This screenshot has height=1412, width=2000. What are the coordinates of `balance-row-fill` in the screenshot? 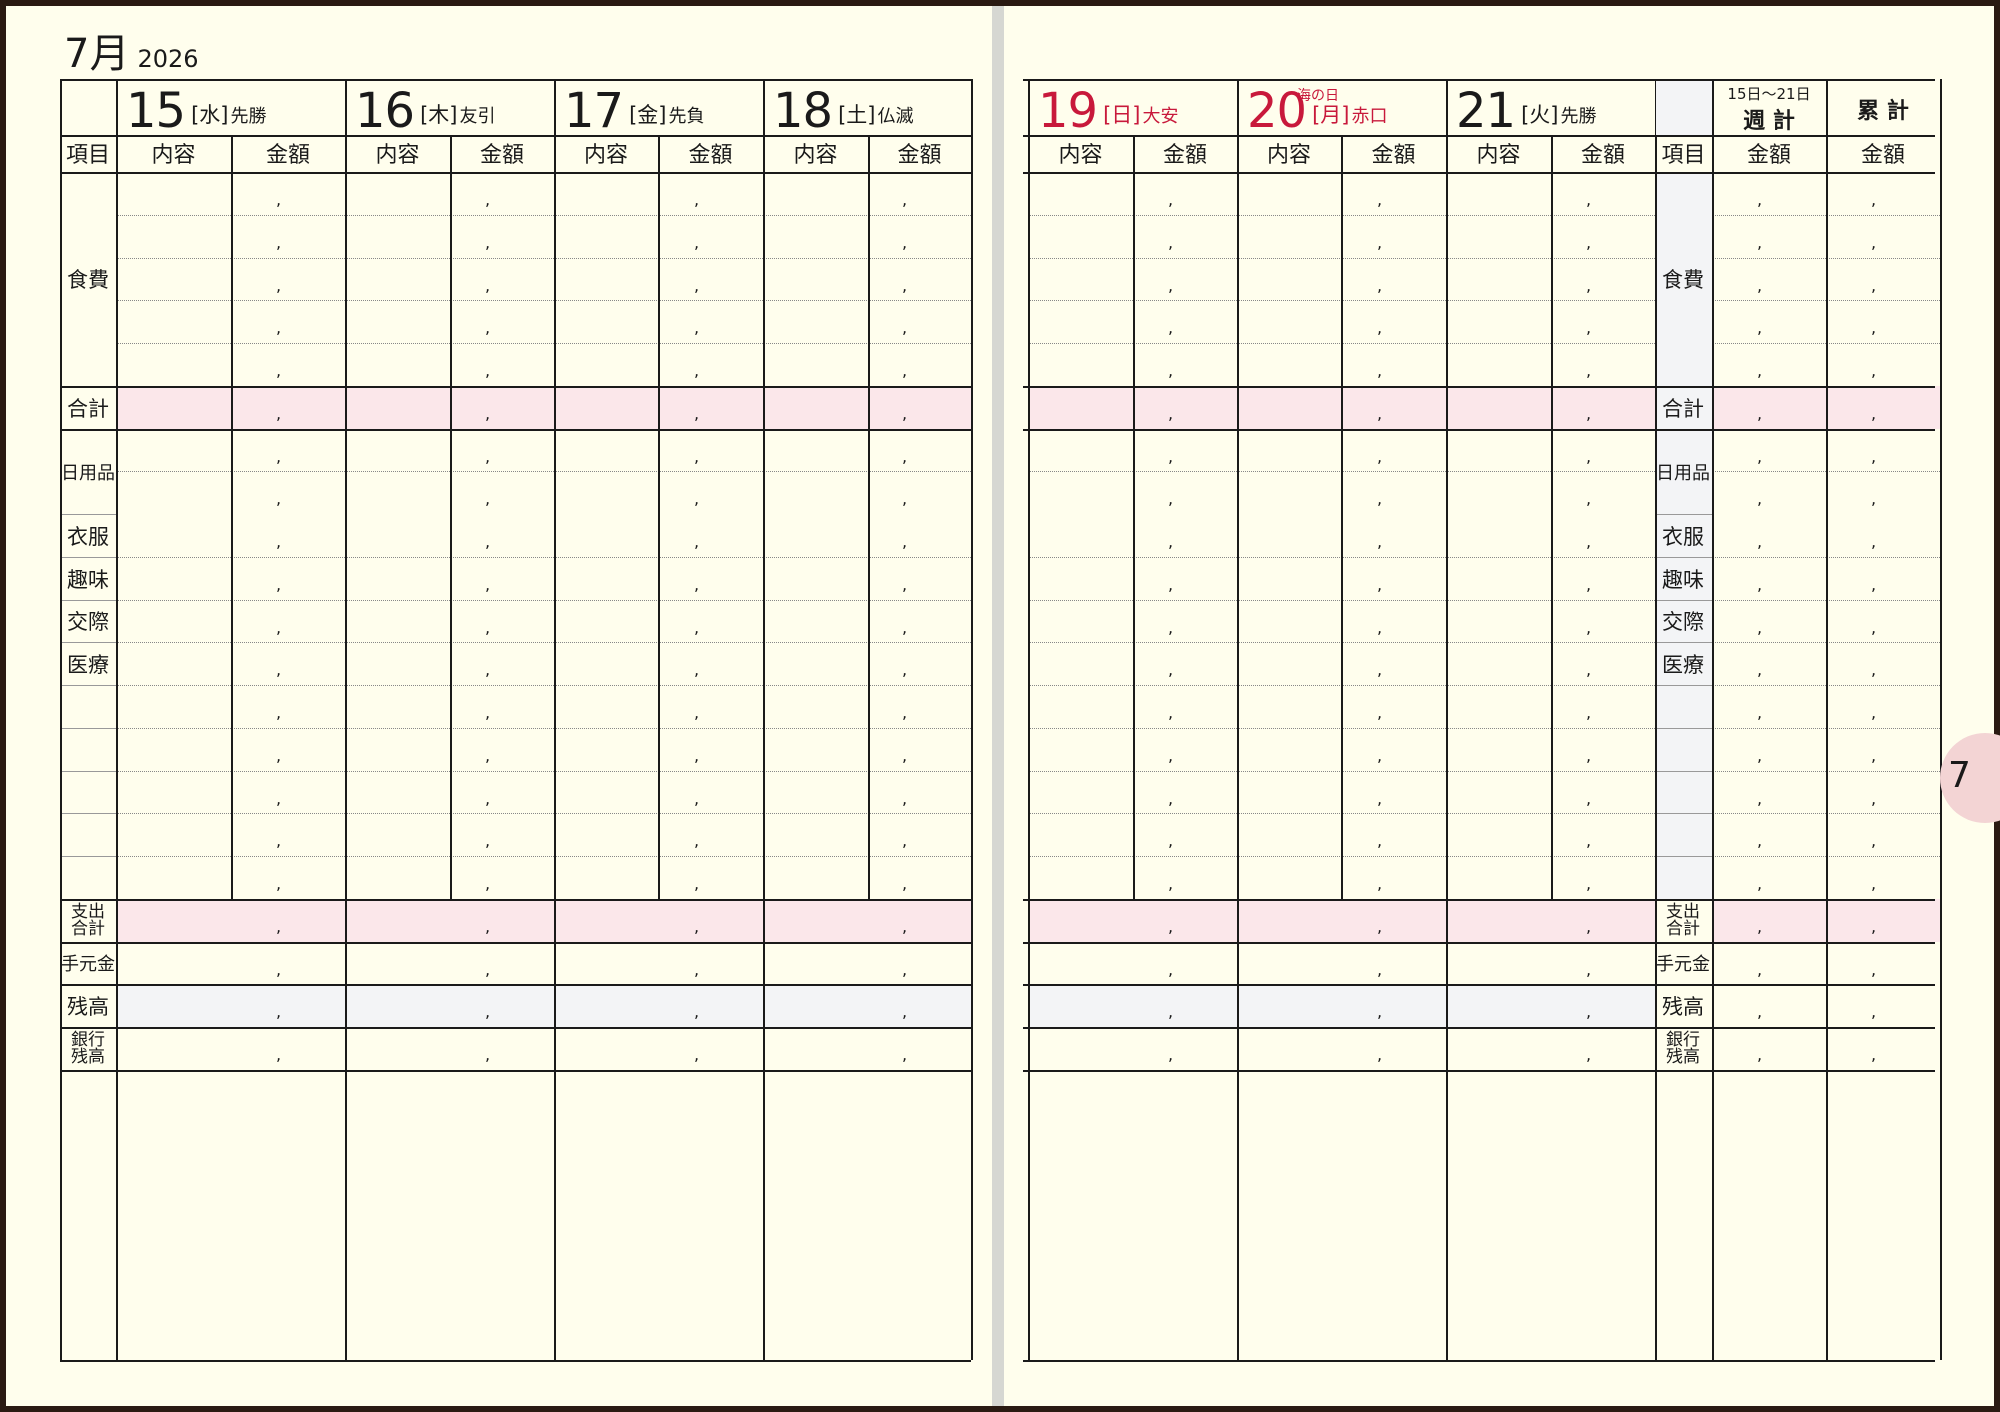 It's located at (1341, 1005).